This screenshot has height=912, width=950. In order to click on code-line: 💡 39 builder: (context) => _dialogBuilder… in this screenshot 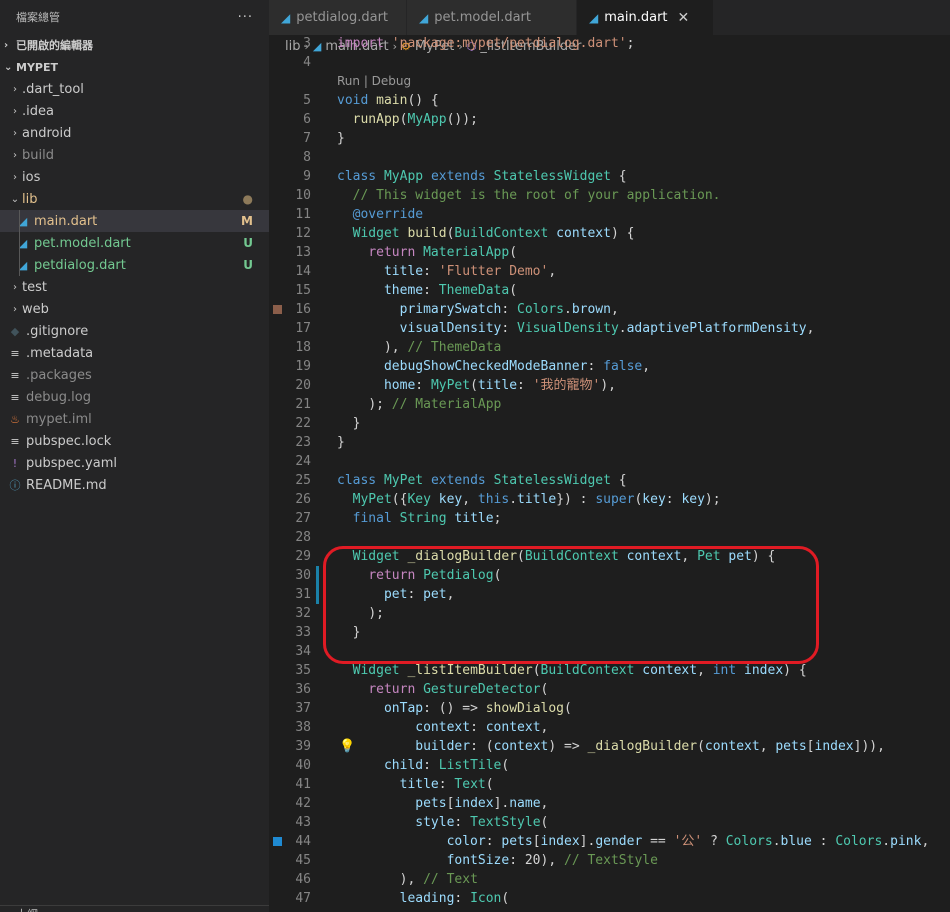, I will do `click(609, 746)`.